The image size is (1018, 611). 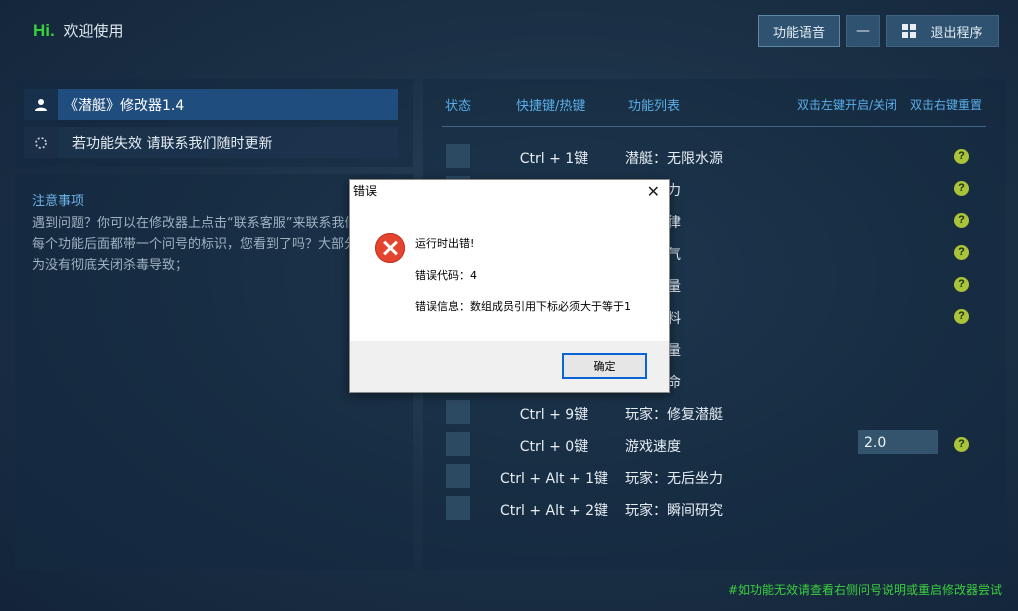 What do you see at coordinates (445, 243) in the screenshot?
I see `error-message: 运行时出错!` at bounding box center [445, 243].